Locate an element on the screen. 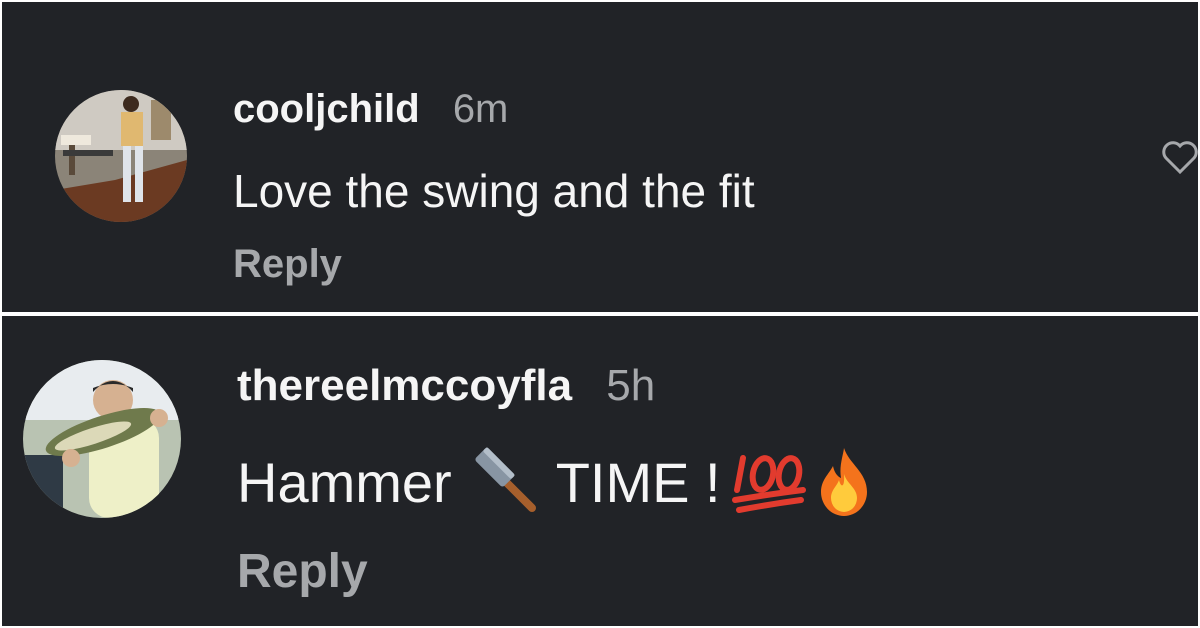 Image resolution: width=1200 pixels, height=628 pixels. username: cooljchild is located at coordinates (326, 109).